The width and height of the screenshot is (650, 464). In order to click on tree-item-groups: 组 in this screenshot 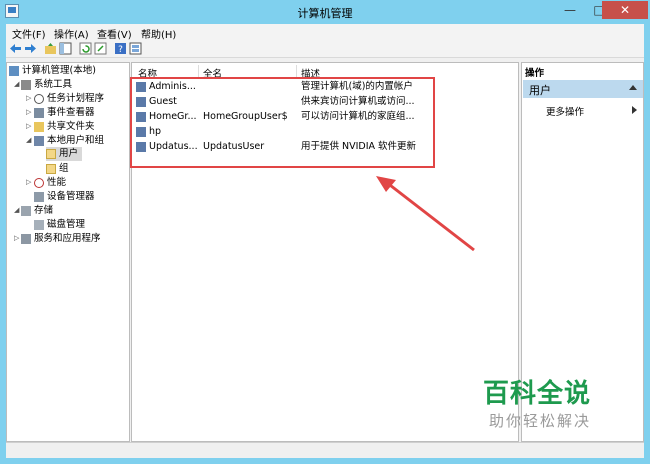, I will do `click(57, 169)`.